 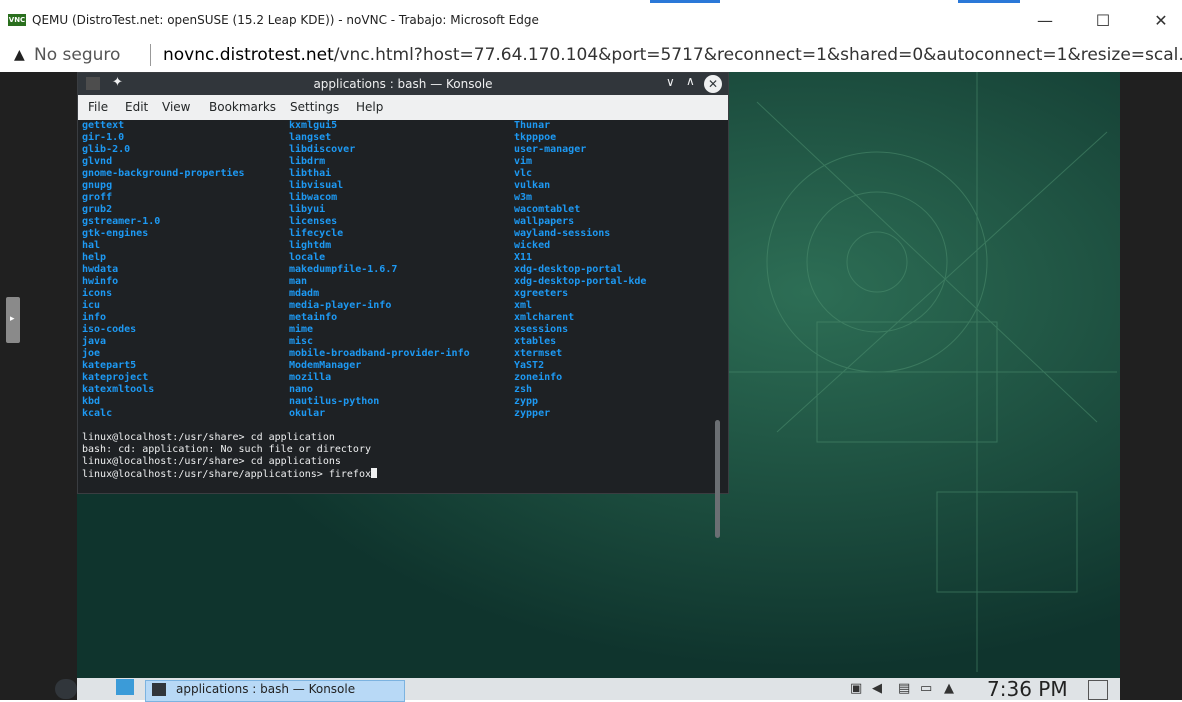 I want to click on directory-entry: xtermset, so click(x=538, y=353).